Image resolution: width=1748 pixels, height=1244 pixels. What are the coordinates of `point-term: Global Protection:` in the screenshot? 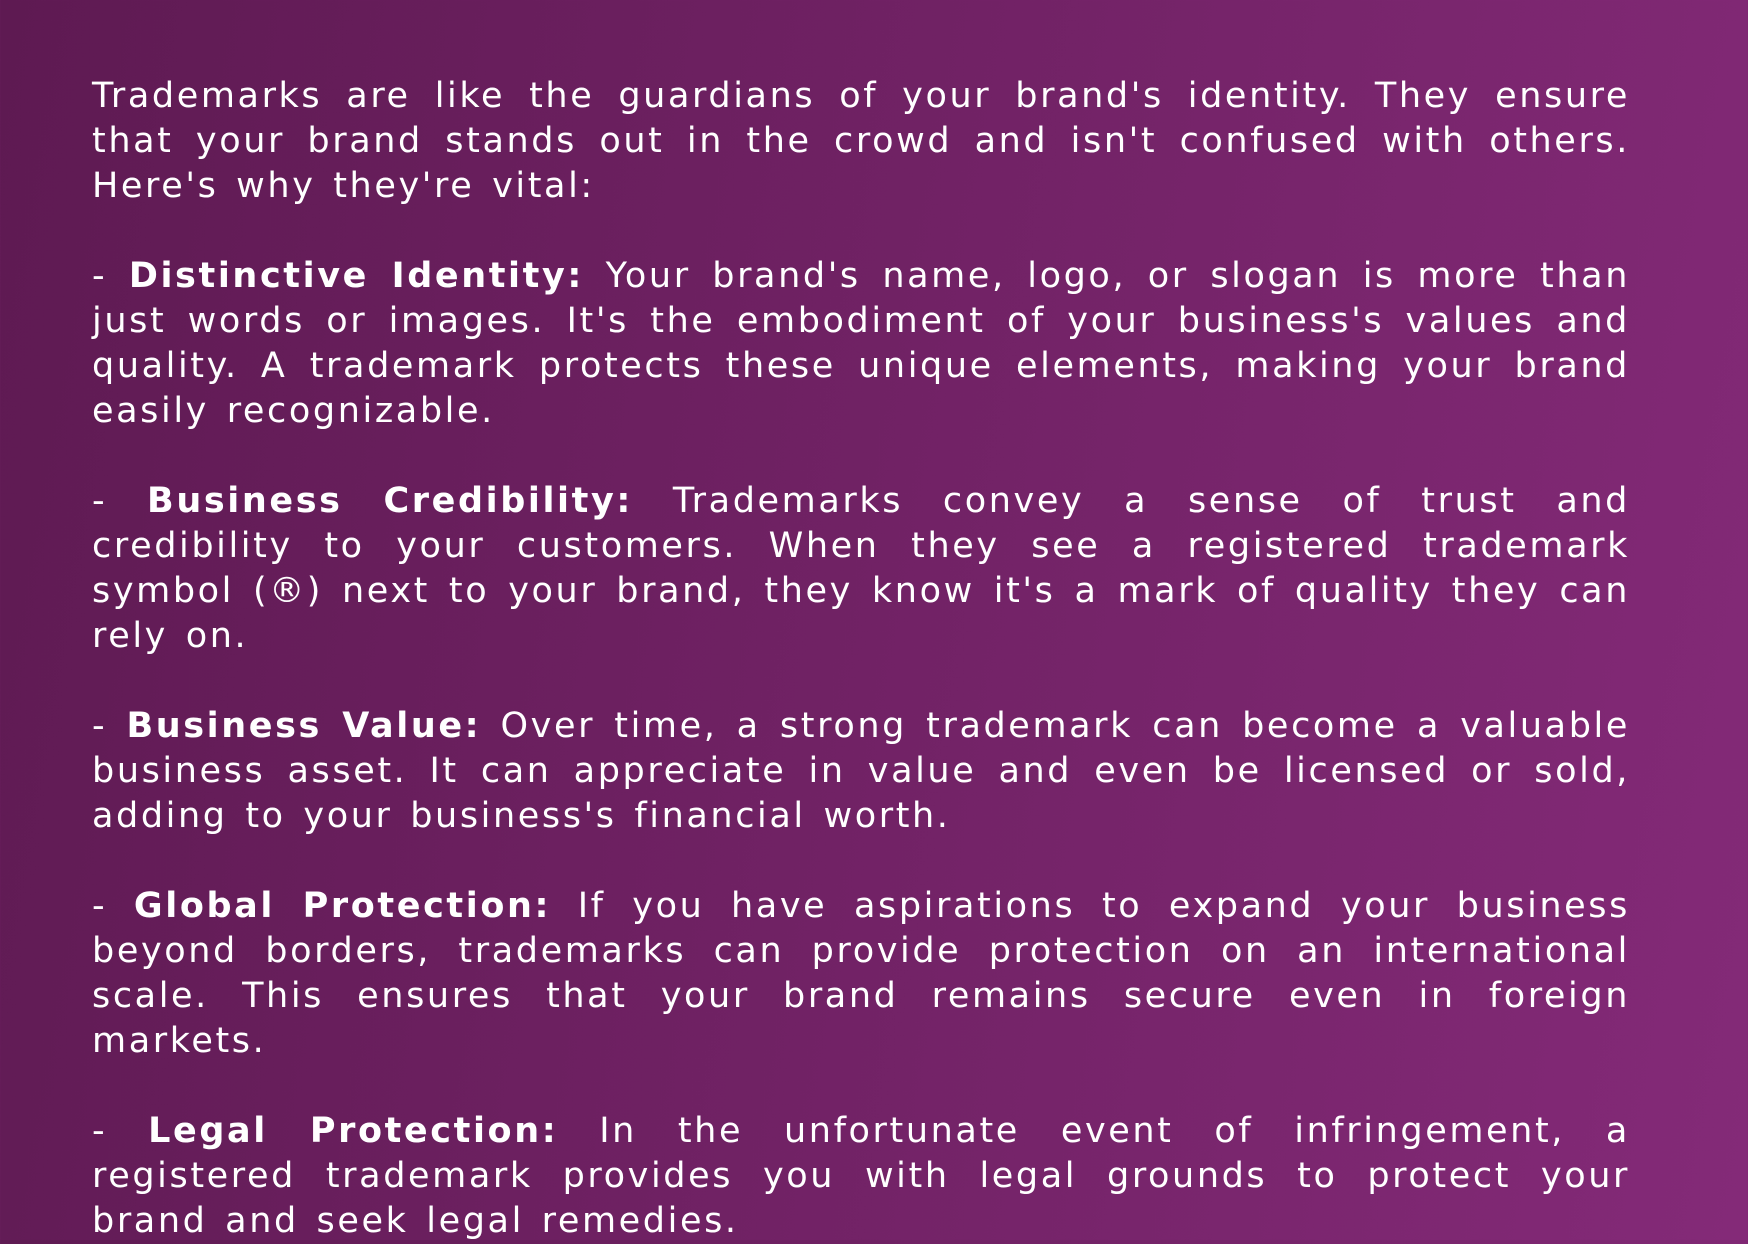 It's located at (342, 906).